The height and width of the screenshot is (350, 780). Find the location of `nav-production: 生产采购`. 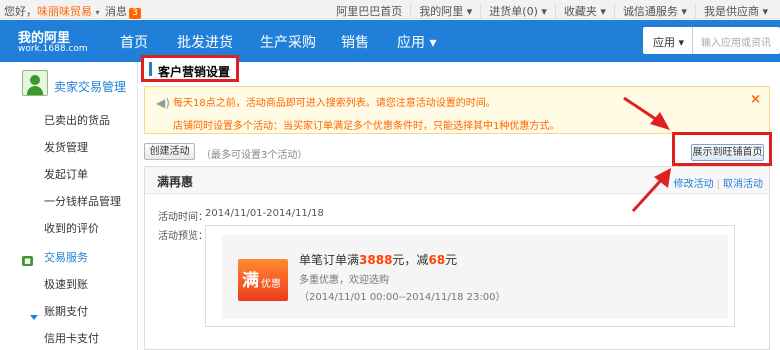

nav-production: 生产采购 is located at coordinates (288, 42).